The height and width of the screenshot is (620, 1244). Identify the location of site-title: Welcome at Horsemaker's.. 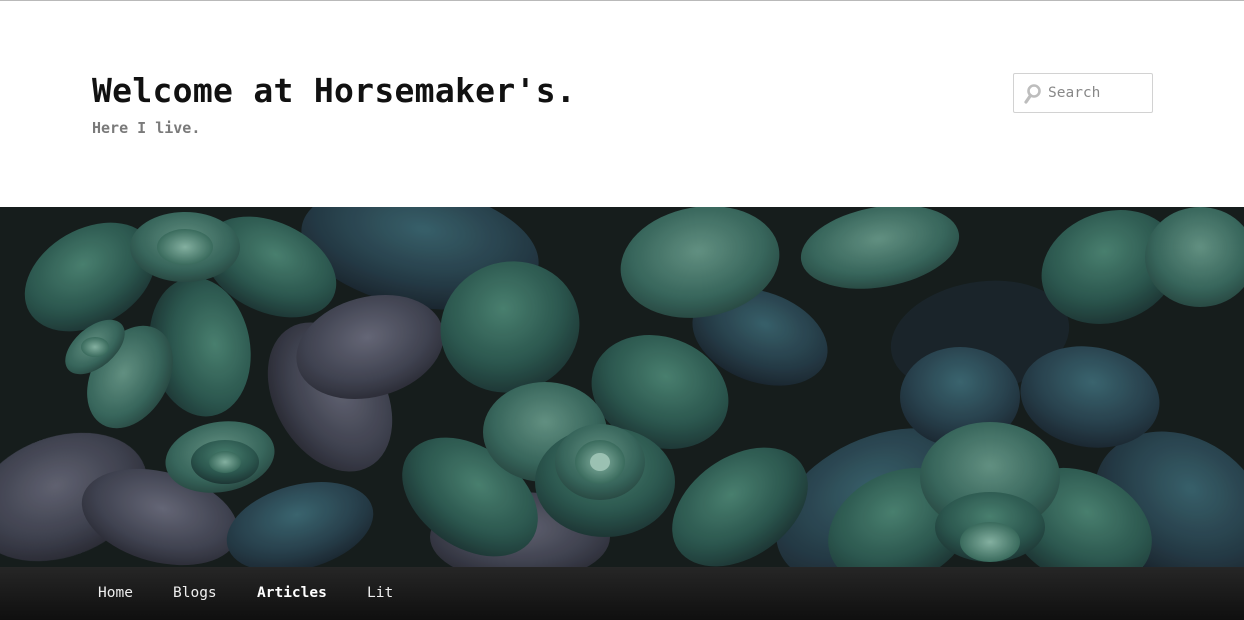
(334, 90).